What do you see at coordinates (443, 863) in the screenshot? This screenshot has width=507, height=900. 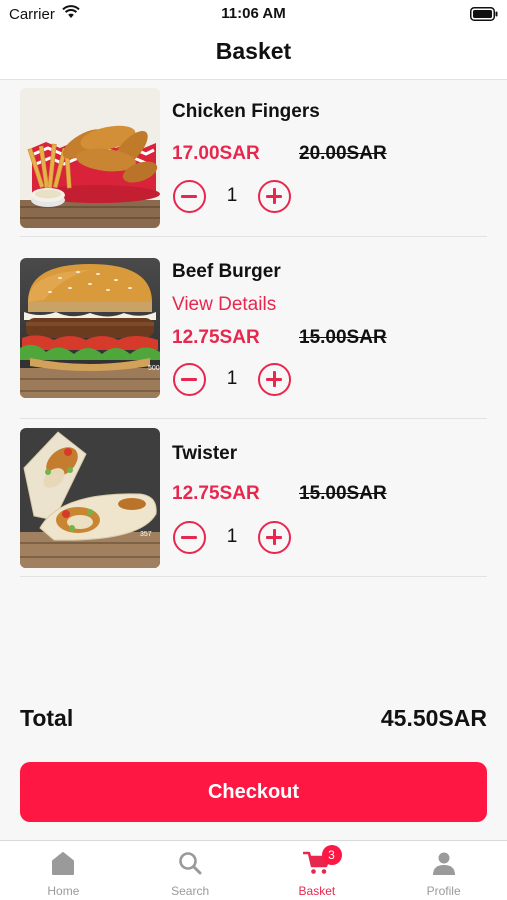 I see `person-icon` at bounding box center [443, 863].